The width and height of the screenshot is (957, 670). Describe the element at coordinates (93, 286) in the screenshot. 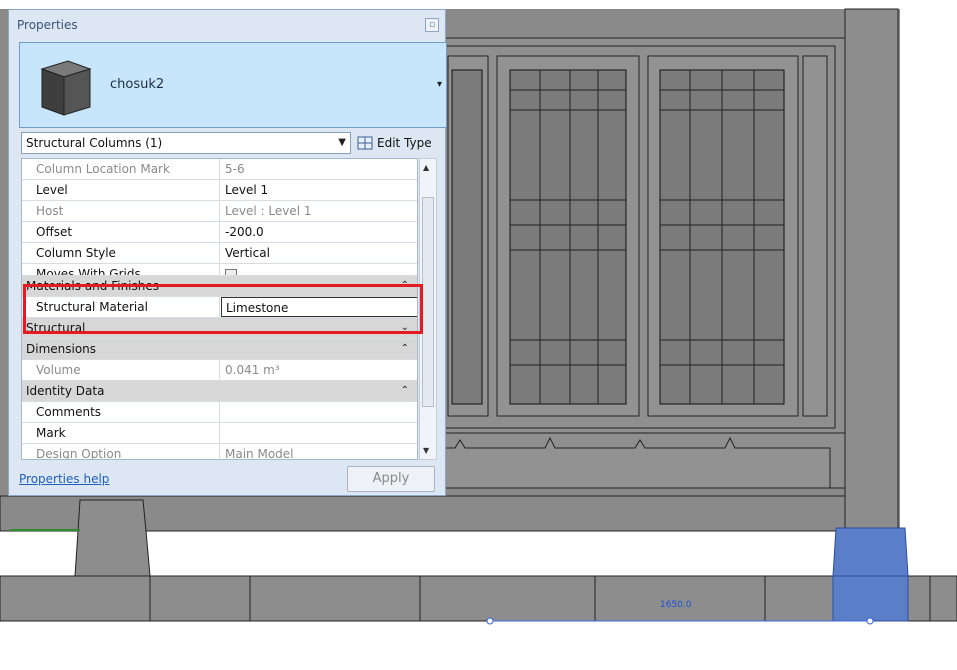

I see `group-label: Materials and Finishes` at that location.